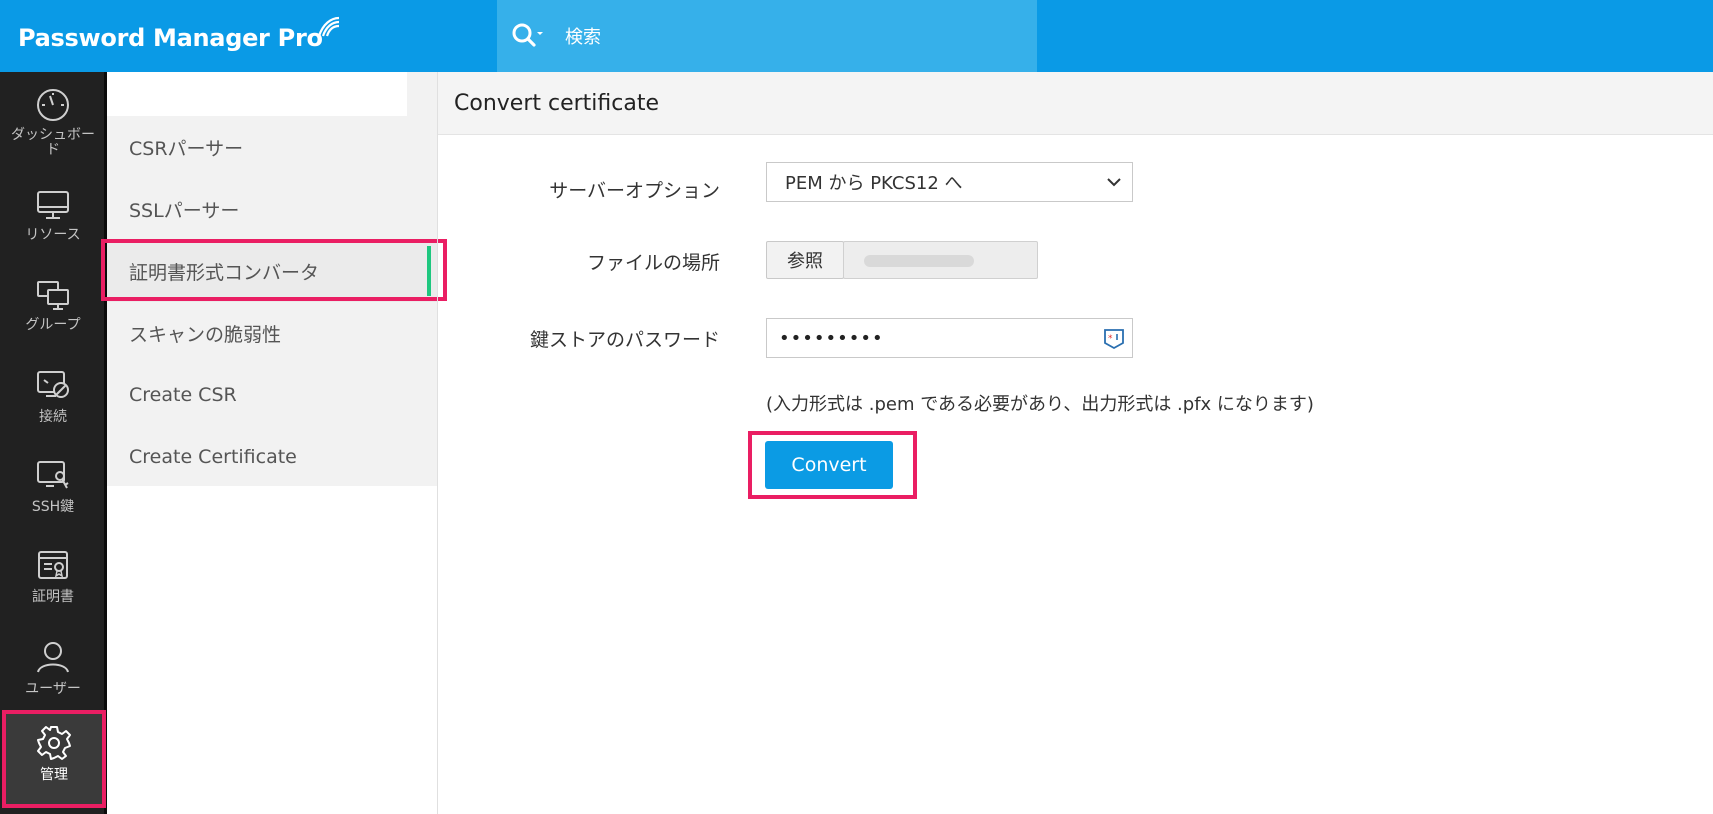 The image size is (1713, 814). I want to click on submenu-item-label: Create Certificate, so click(213, 457).